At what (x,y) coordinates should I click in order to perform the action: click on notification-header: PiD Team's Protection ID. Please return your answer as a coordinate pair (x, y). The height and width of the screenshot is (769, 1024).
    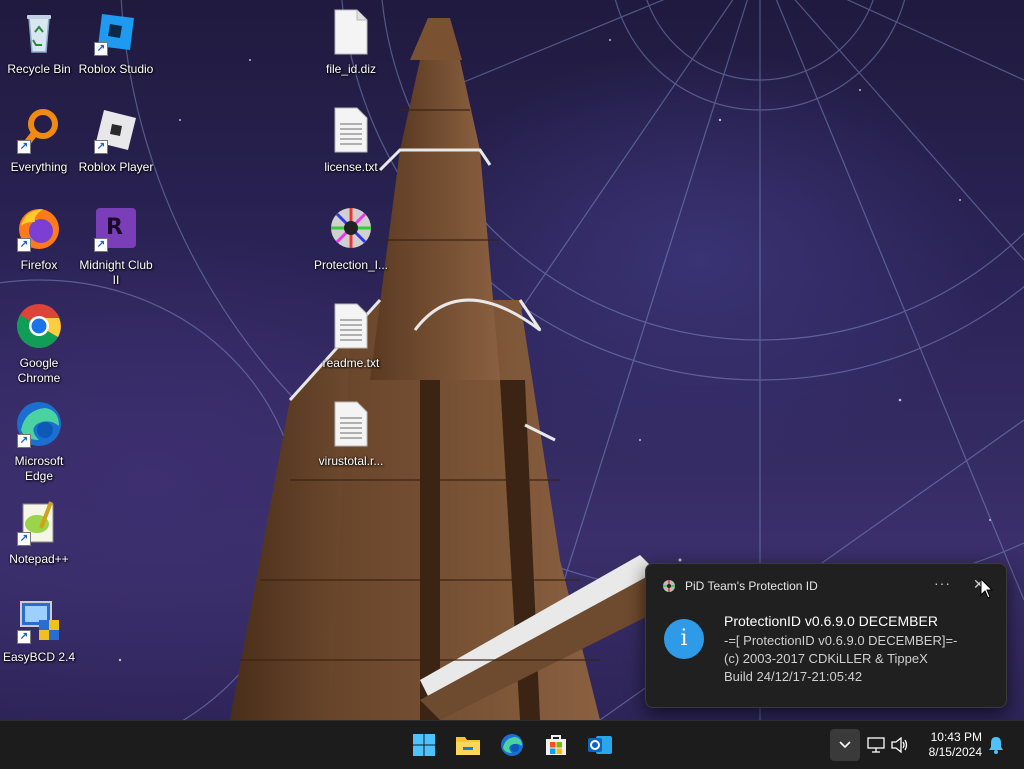
    Looking at the image, I should click on (740, 586).